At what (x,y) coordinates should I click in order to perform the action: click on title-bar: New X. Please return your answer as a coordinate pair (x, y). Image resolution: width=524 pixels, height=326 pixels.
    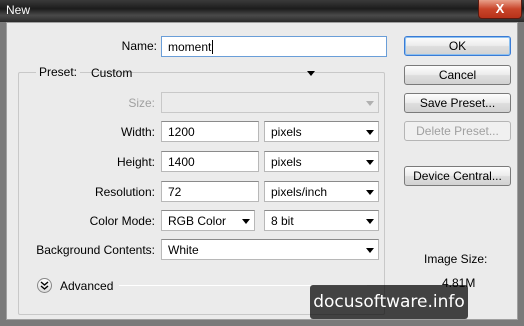
    Looking at the image, I should click on (262, 11).